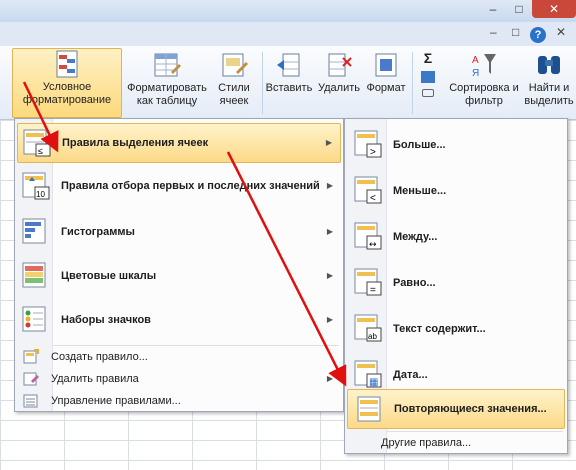  Describe the element at coordinates (36, 276) in the screenshot. I see `color-scales-icon` at that location.